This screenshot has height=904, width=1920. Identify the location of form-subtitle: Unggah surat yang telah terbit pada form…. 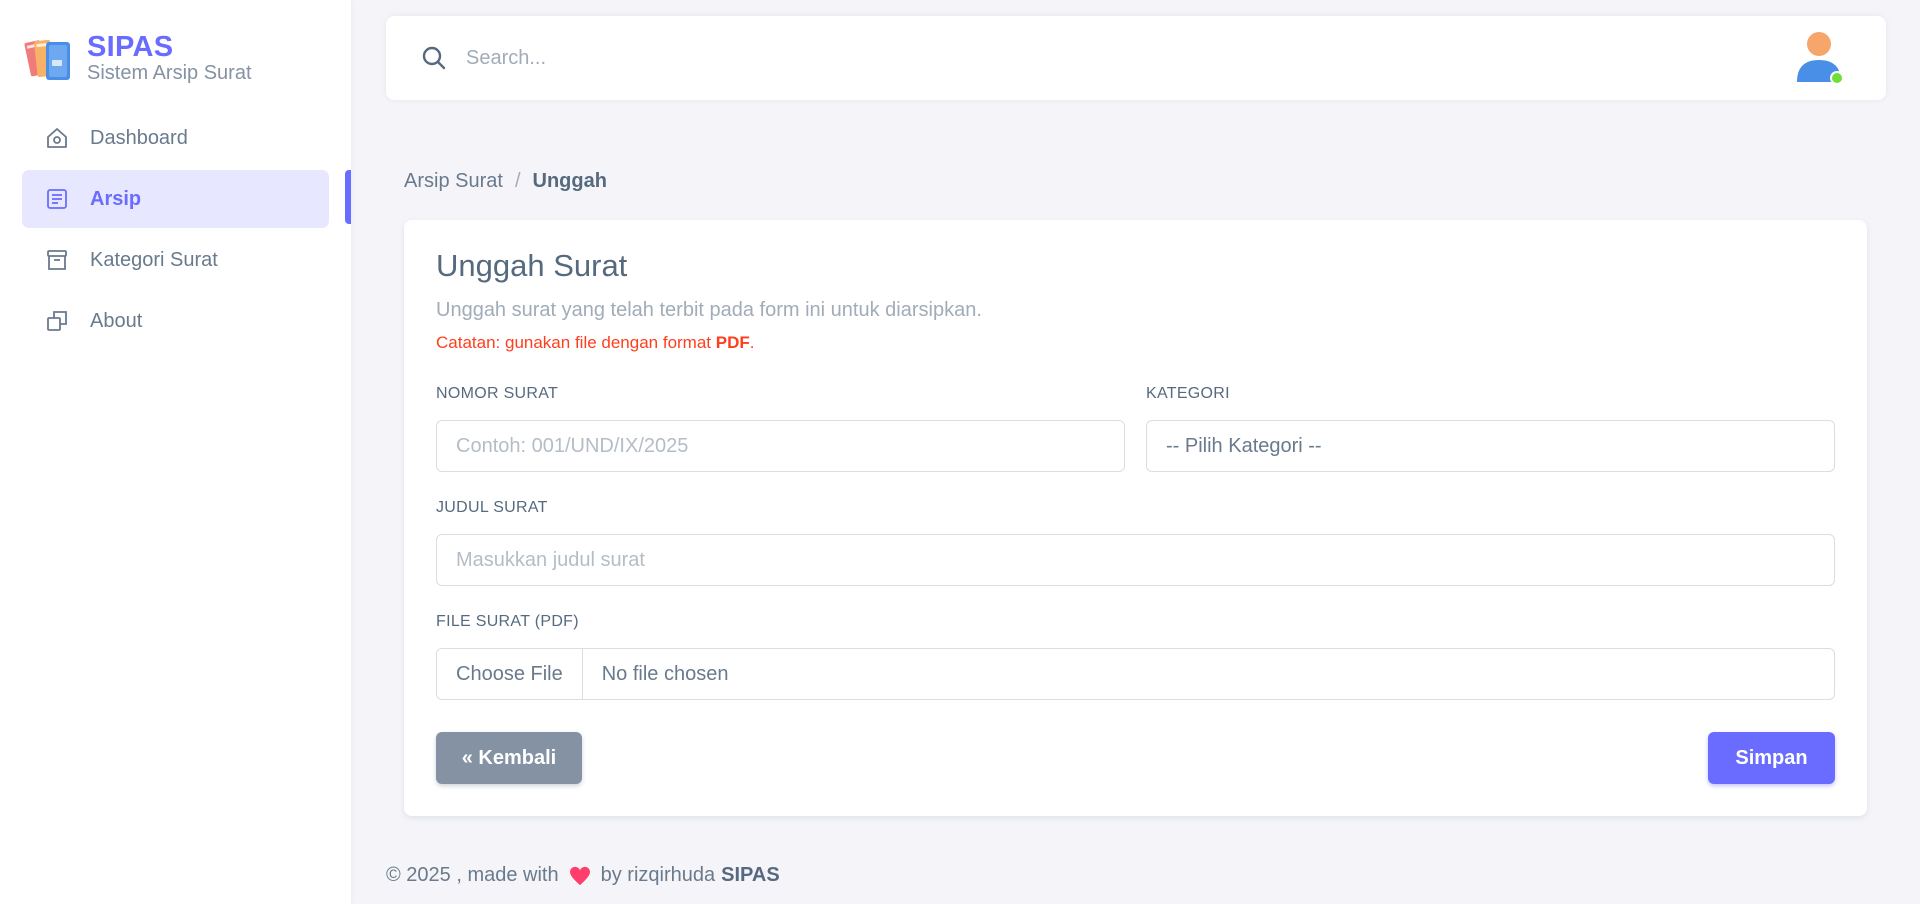
(709, 310).